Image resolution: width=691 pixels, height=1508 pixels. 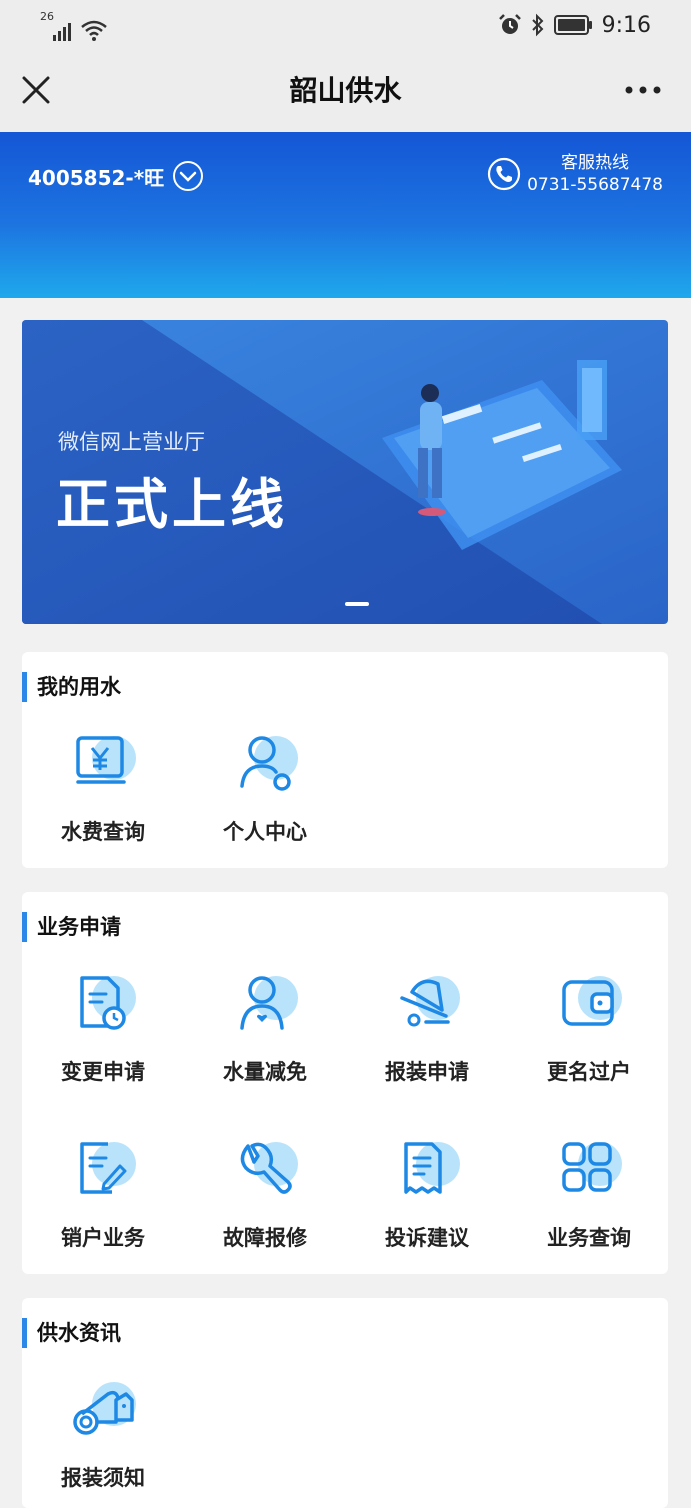 I want to click on item-account-cancel: 销户业务, so click(x=103, y=1194).